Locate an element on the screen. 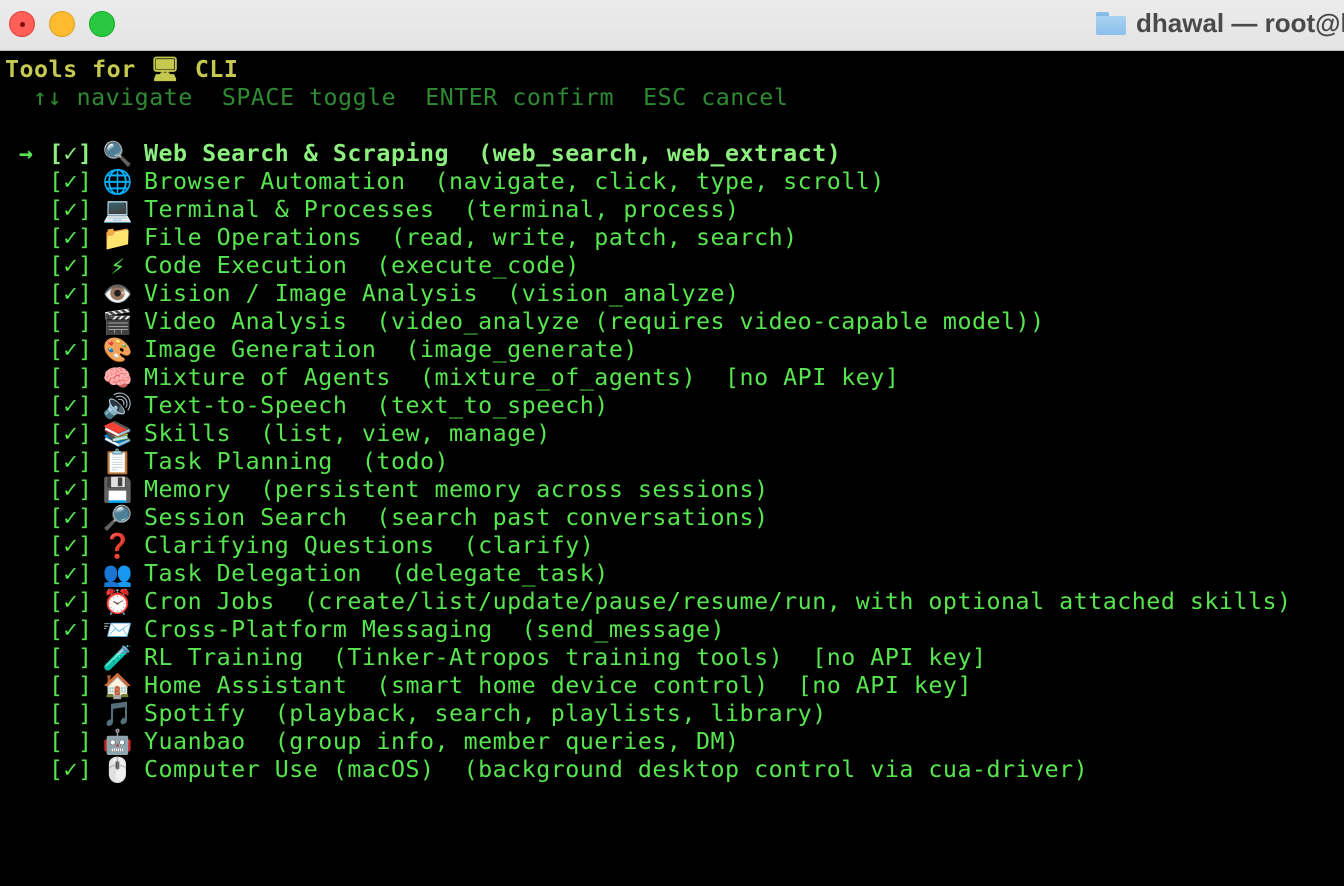 This screenshot has width=1344, height=886. folder-icon is located at coordinates (1111, 23).